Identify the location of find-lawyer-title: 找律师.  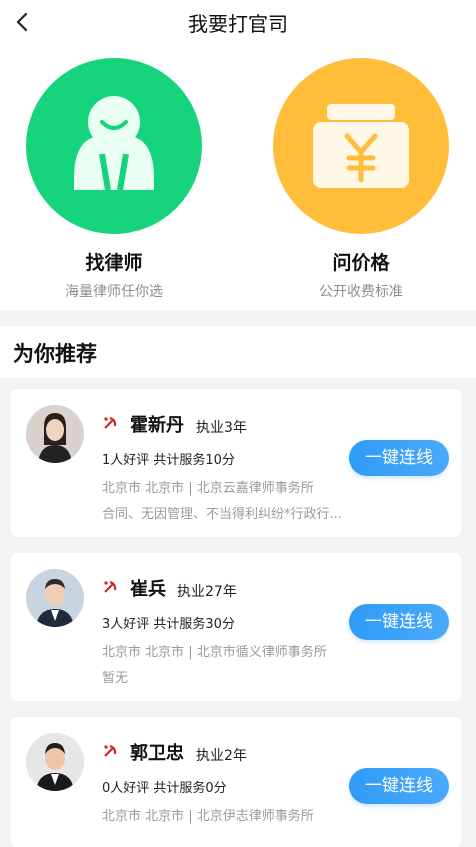
(114, 263).